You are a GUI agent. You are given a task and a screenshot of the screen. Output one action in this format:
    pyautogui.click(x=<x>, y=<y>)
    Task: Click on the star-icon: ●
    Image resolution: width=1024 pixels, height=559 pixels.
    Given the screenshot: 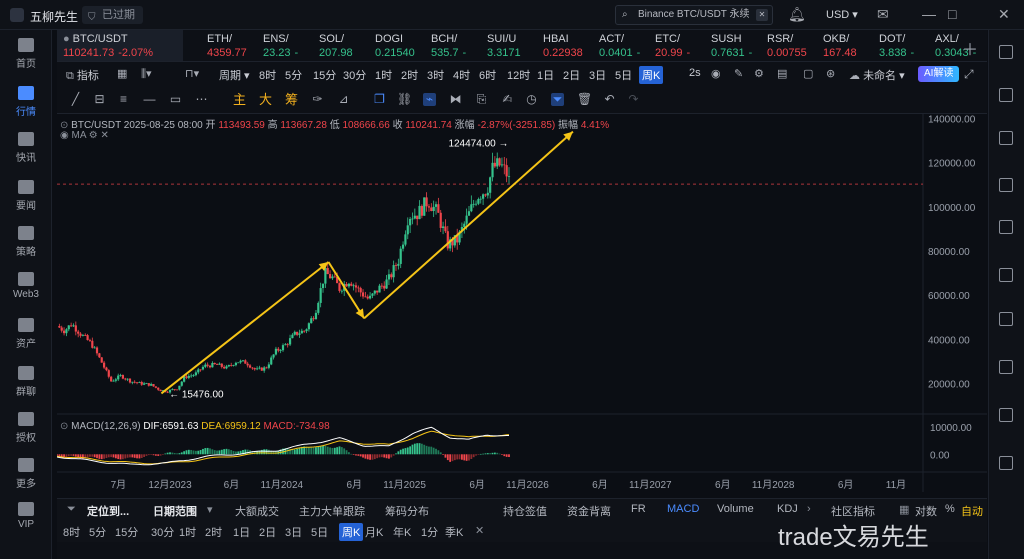 What is the action you would take?
    pyautogui.click(x=66, y=39)
    